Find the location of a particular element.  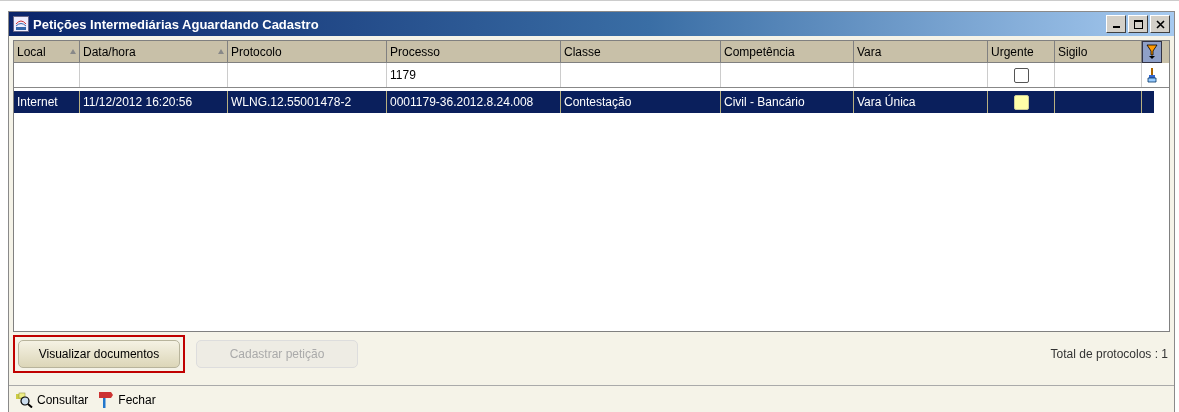

filter-icon is located at coordinates (1152, 52).